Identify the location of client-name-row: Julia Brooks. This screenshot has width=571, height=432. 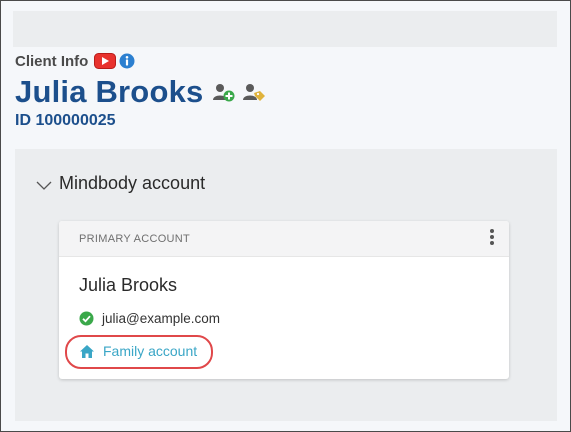
(140, 91).